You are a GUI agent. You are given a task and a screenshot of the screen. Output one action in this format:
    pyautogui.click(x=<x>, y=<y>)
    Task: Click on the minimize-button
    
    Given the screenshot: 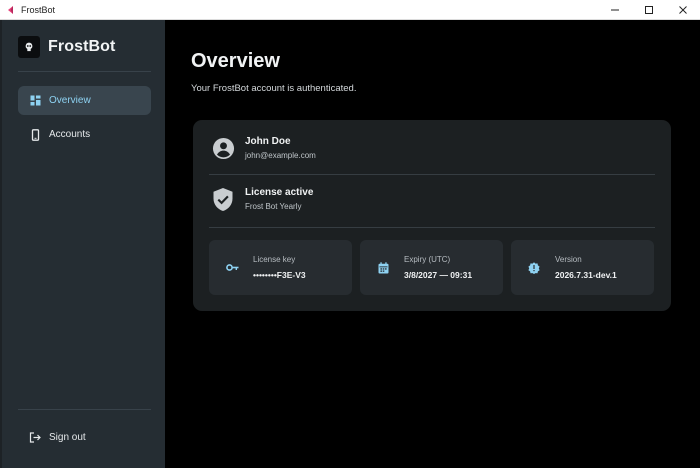 What is the action you would take?
    pyautogui.click(x=615, y=10)
    